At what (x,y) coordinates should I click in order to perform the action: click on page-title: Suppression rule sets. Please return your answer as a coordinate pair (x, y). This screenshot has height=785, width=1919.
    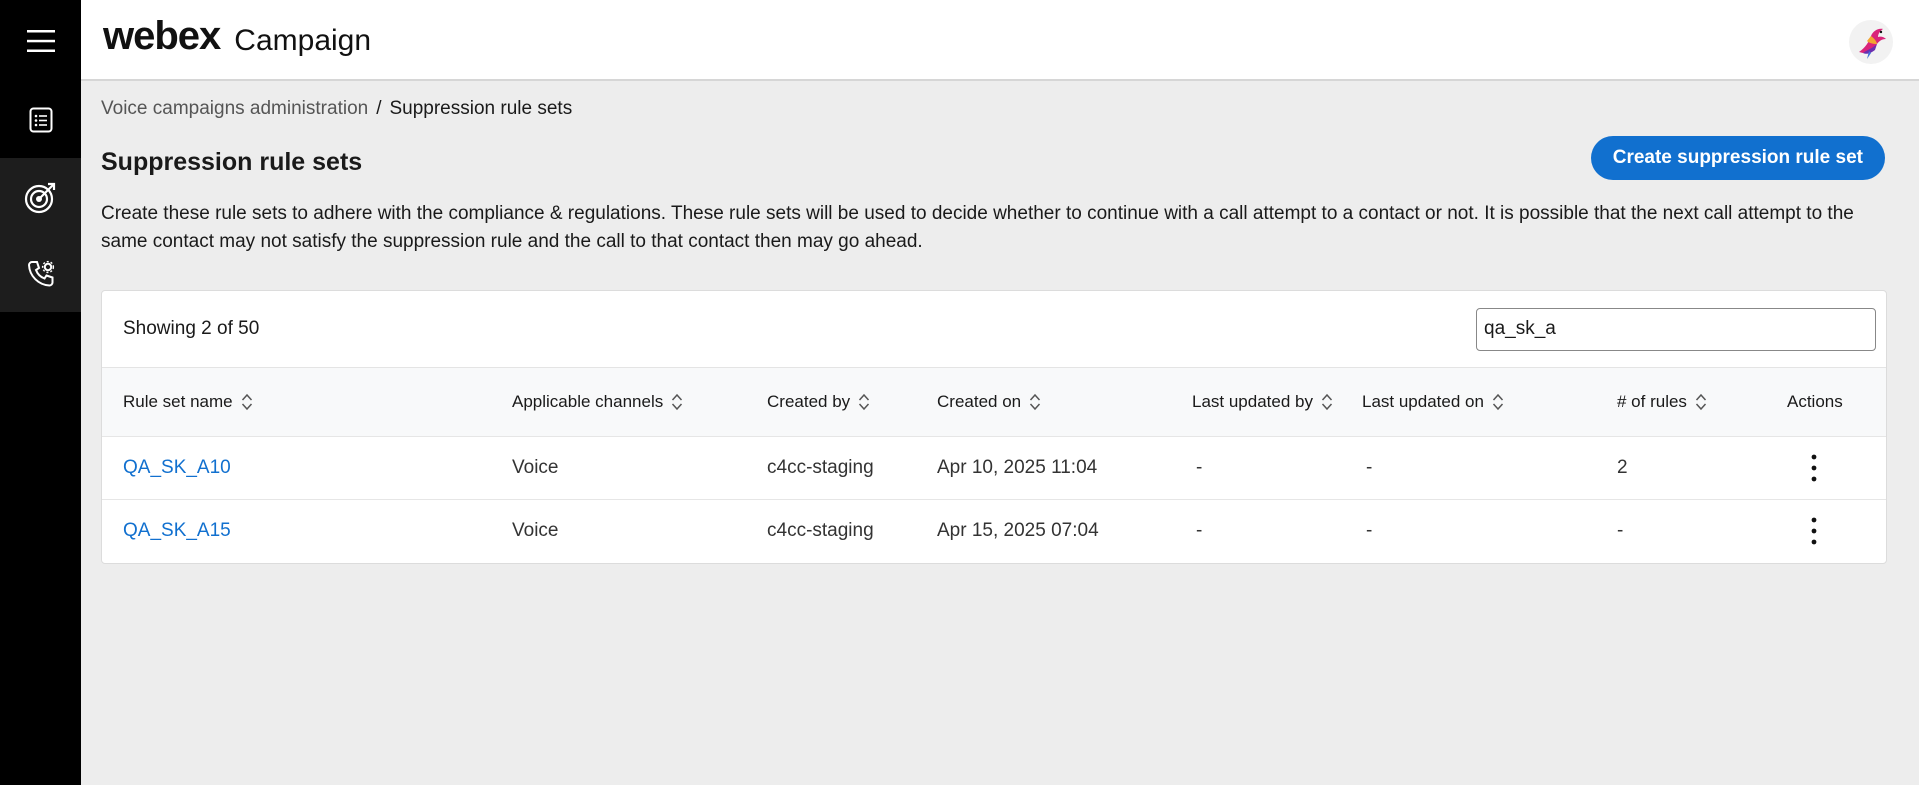
    Looking at the image, I should click on (232, 161).